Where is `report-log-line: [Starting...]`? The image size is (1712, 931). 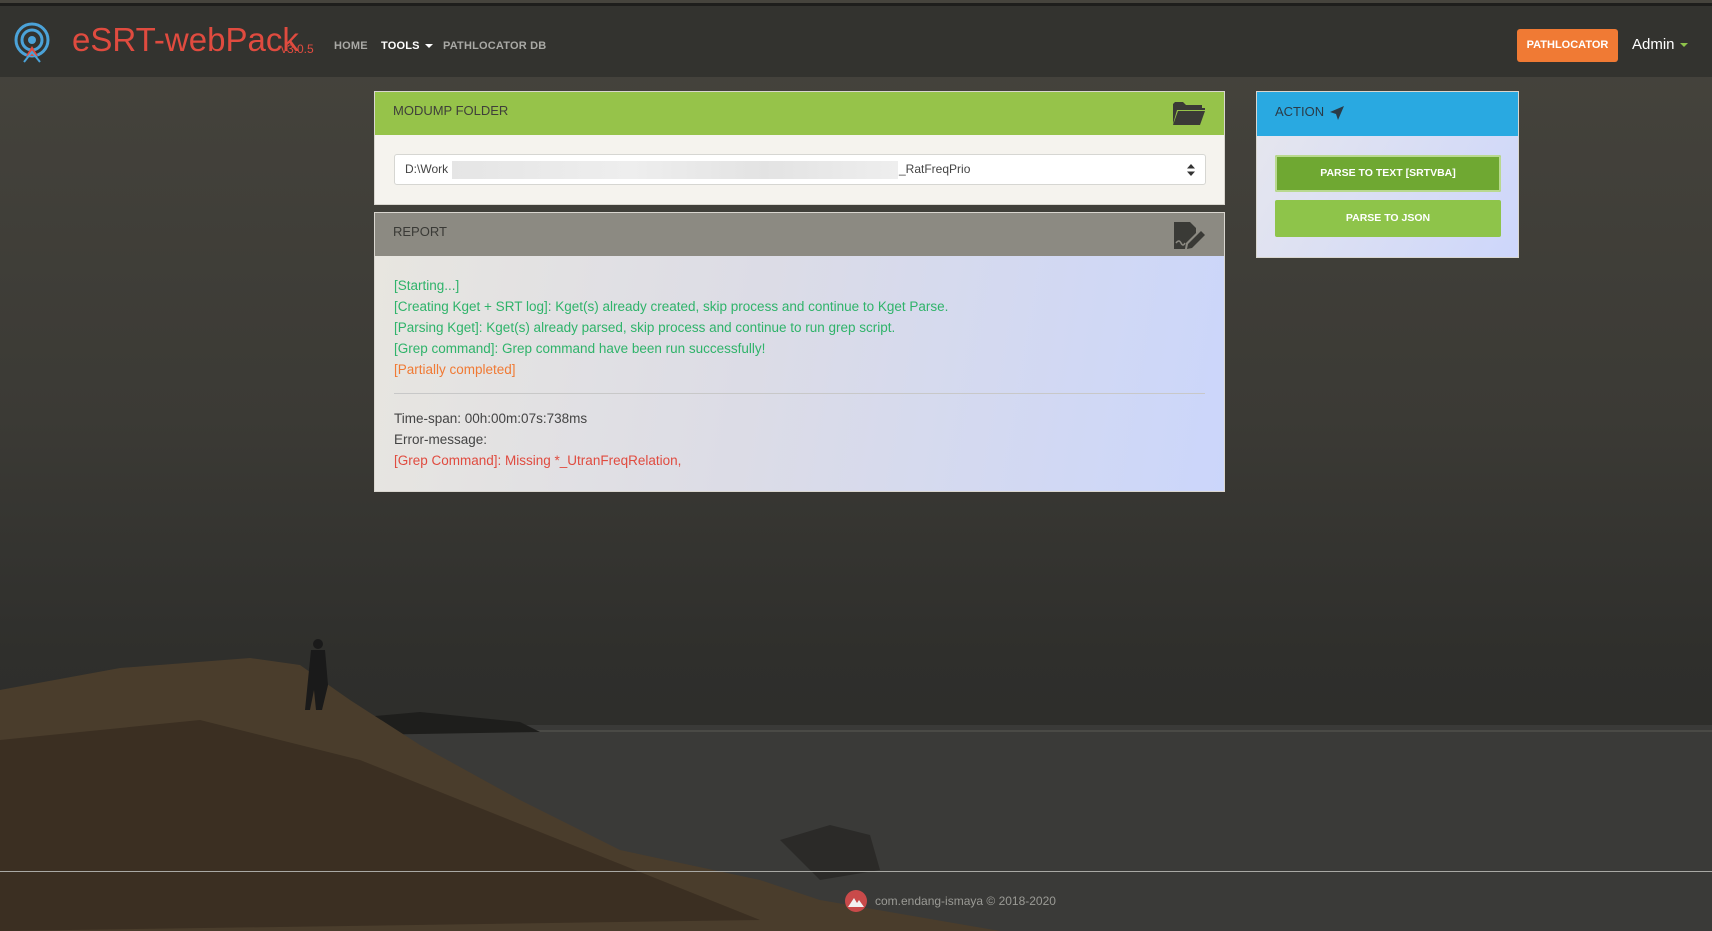
report-log-line: [Starting...] is located at coordinates (427, 285).